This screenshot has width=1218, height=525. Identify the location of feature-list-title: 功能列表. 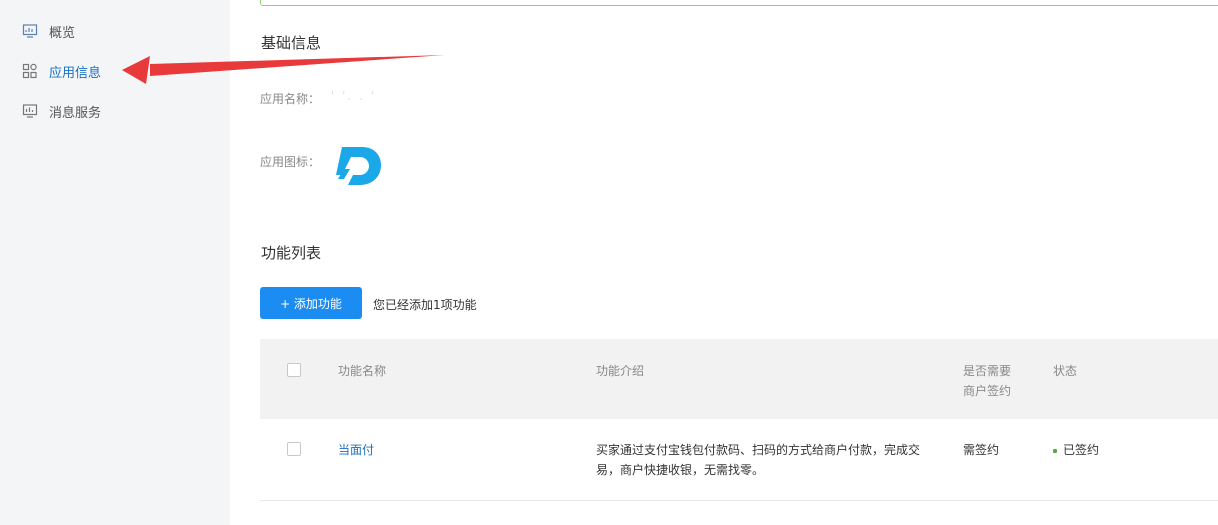
(291, 253).